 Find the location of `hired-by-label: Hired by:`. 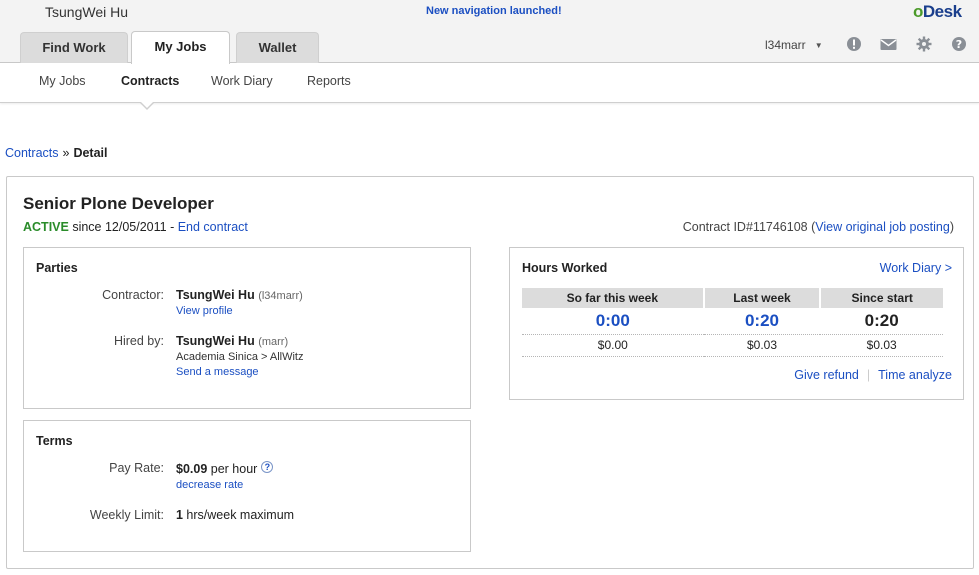

hired-by-label: Hired by: is located at coordinates (138, 341).